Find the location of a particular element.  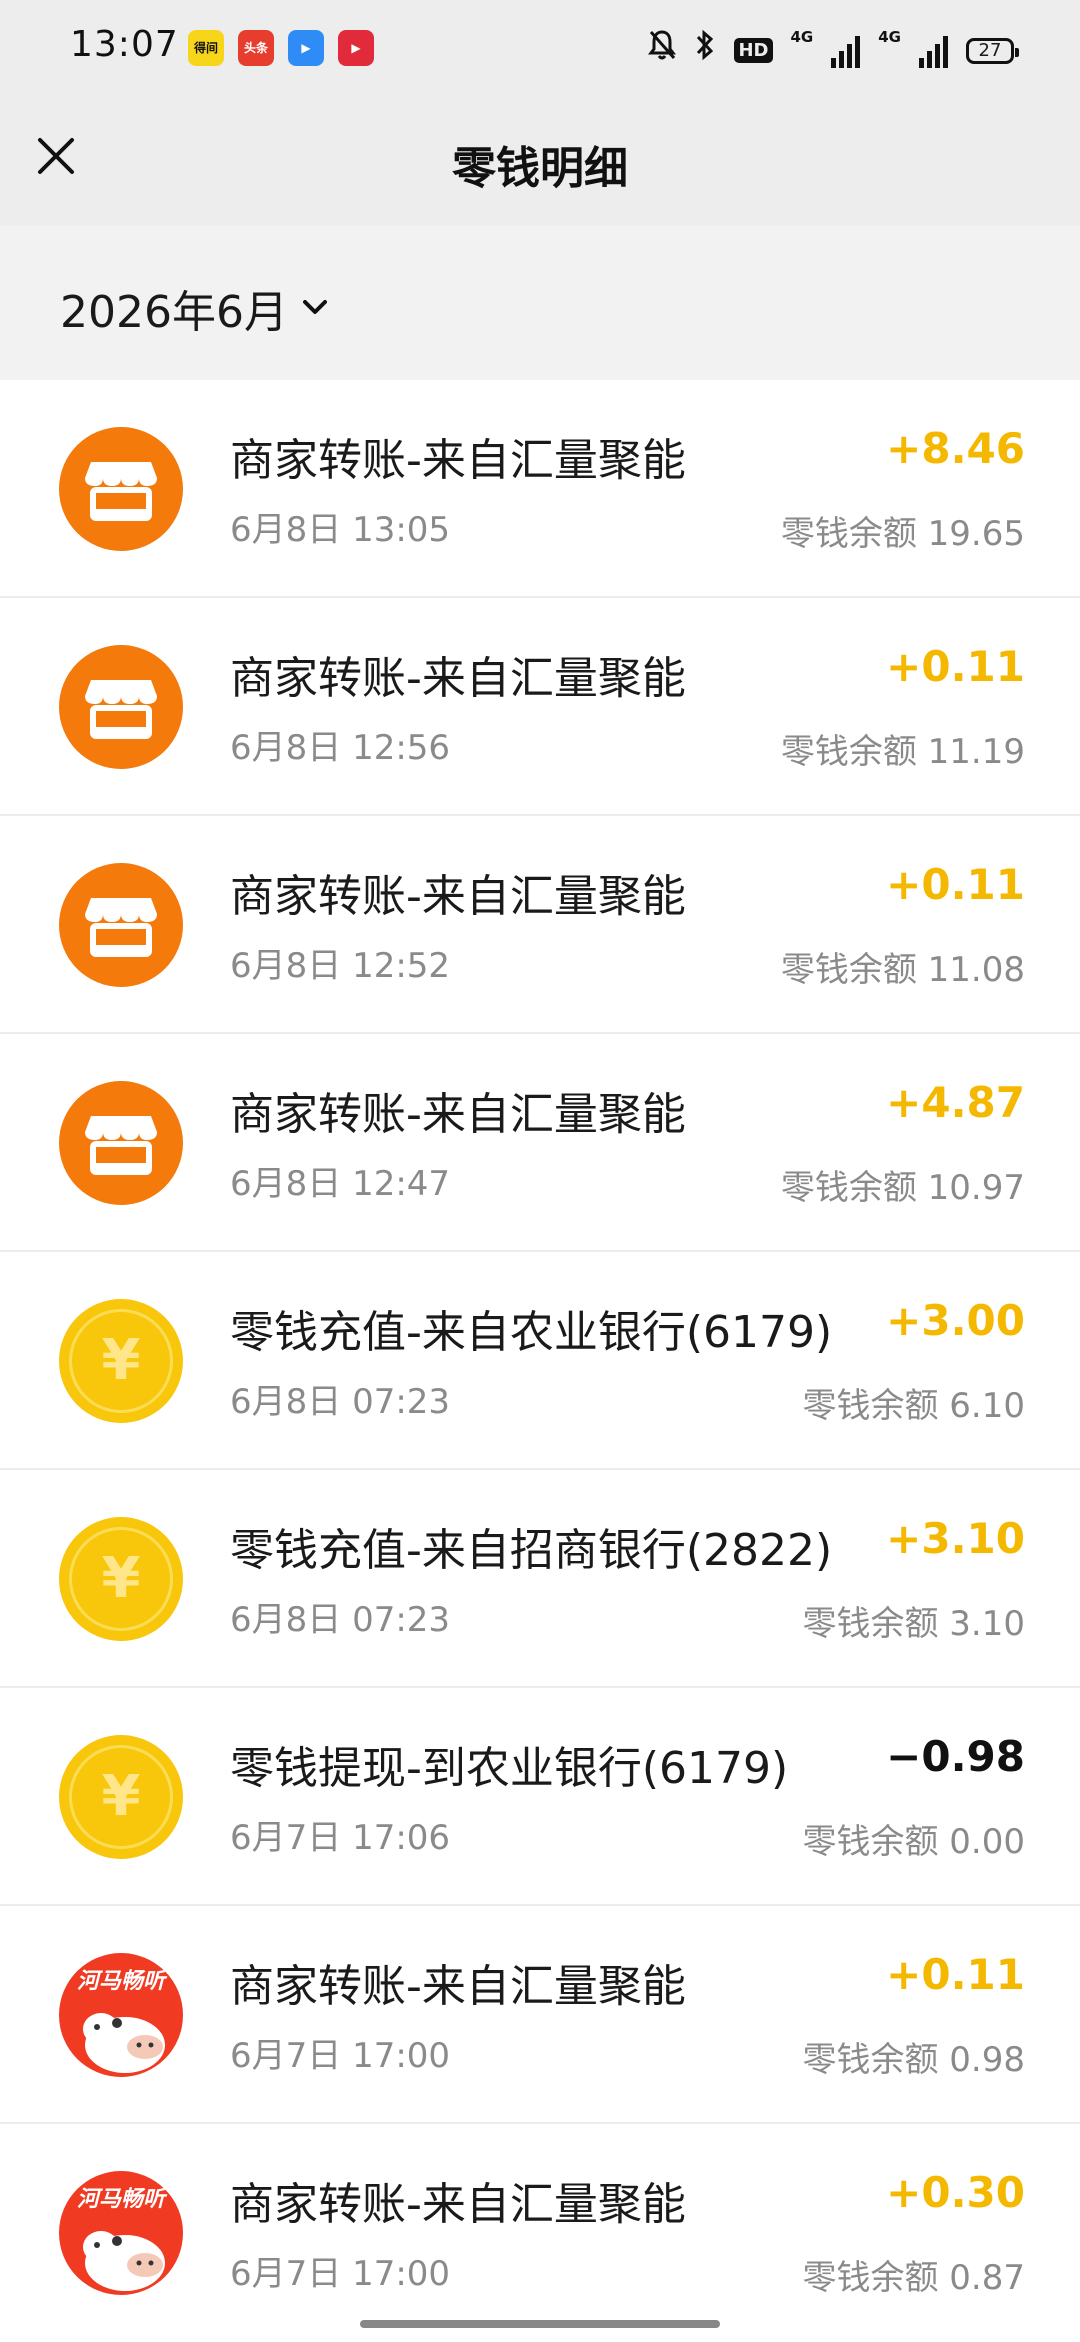

transaction-balance: 零钱余额 10.97 is located at coordinates (902, 1188).